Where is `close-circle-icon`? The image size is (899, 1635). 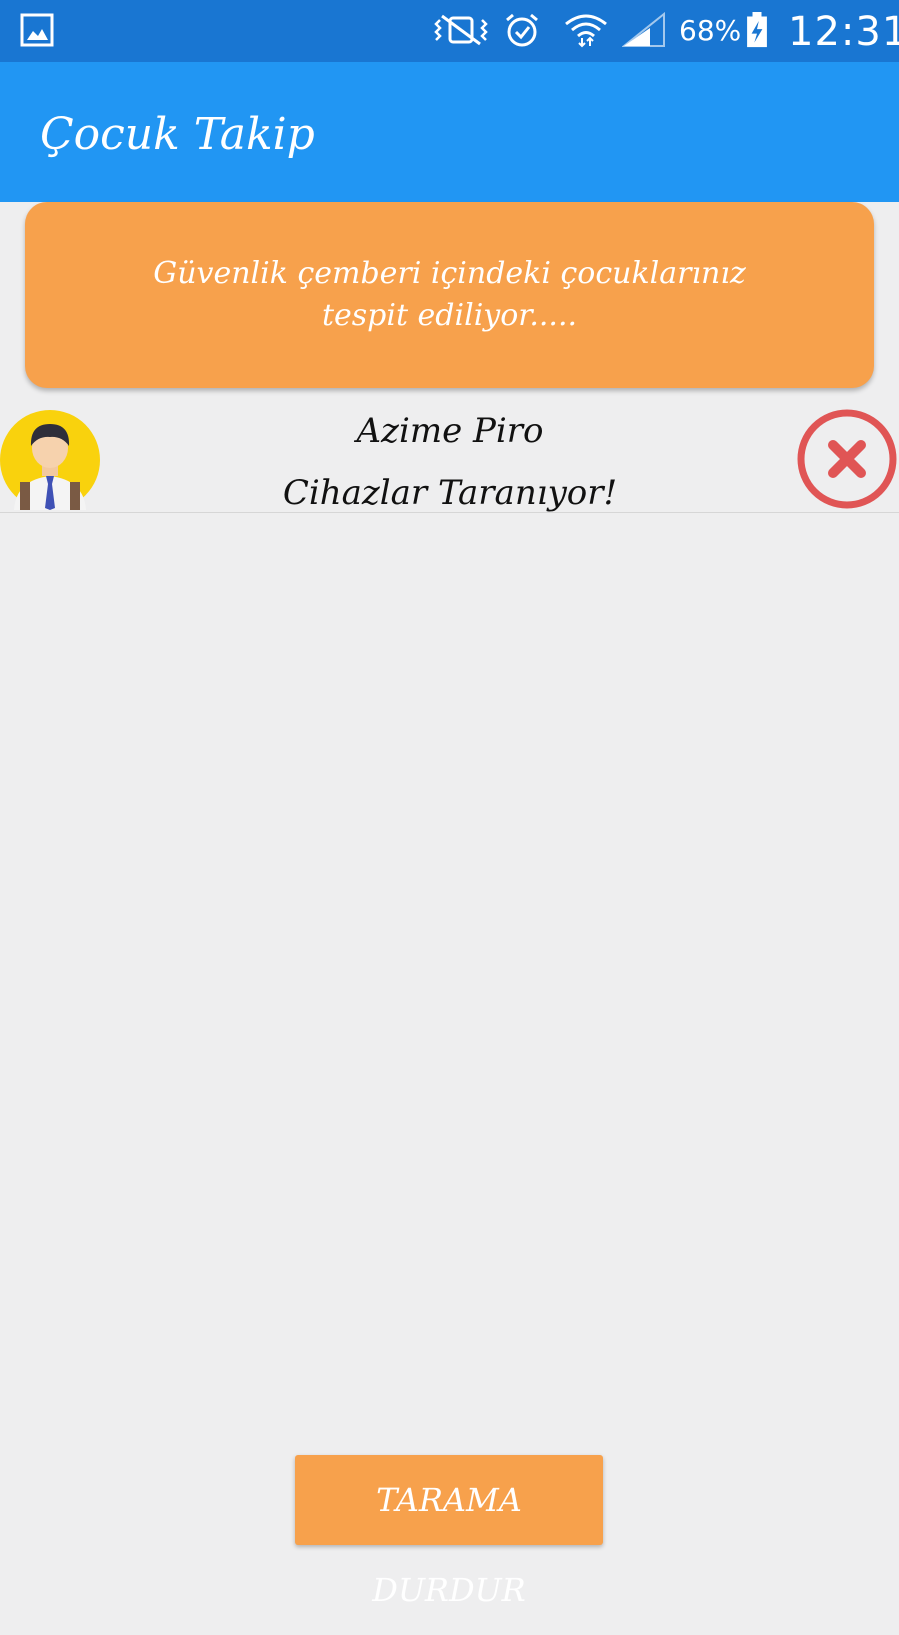
close-circle-icon is located at coordinates (847, 459).